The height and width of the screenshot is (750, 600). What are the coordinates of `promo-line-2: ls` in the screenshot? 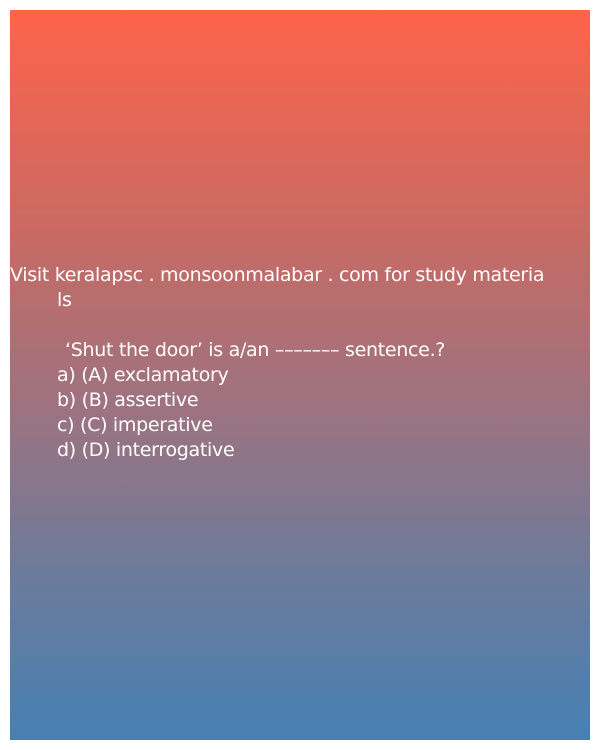 It's located at (64, 300).